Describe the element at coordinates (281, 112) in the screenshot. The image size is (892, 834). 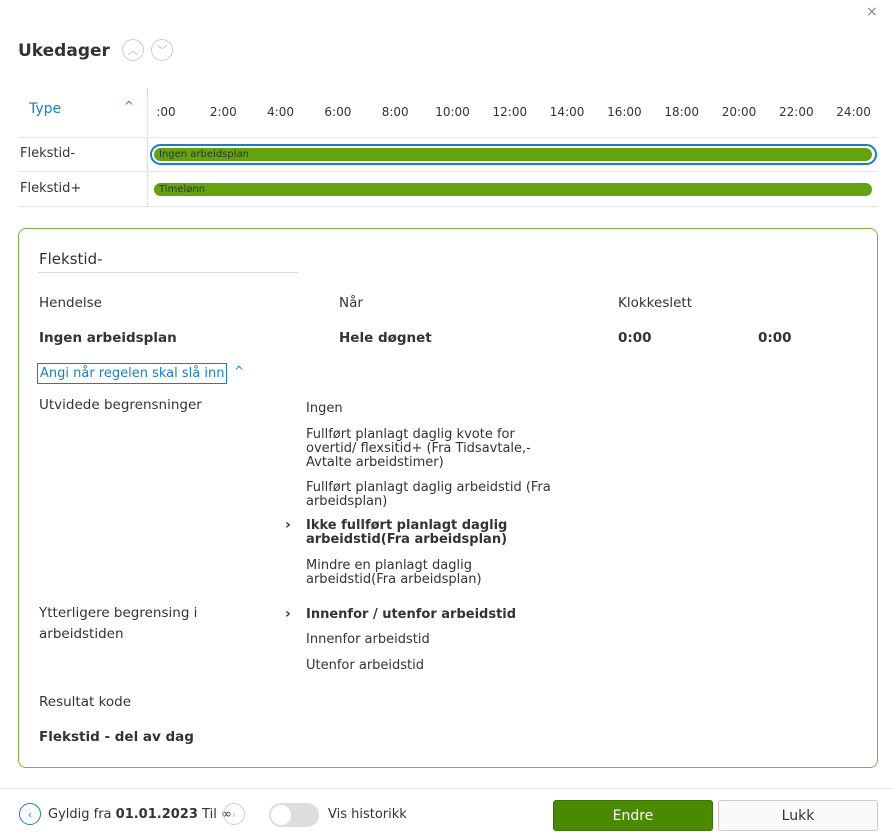
I see `hour-tick-label: 4:00` at that location.